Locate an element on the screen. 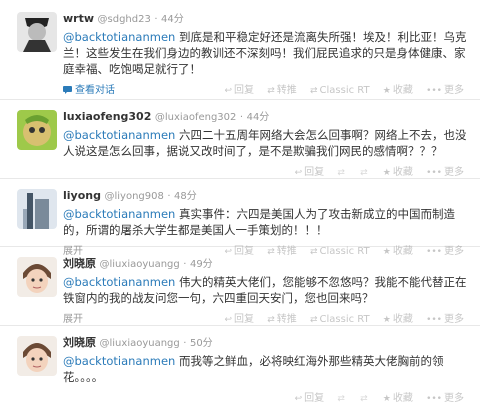  tweet-header: 刘晓原 @liuxiaoyuangg · 49分 is located at coordinates (267, 264).